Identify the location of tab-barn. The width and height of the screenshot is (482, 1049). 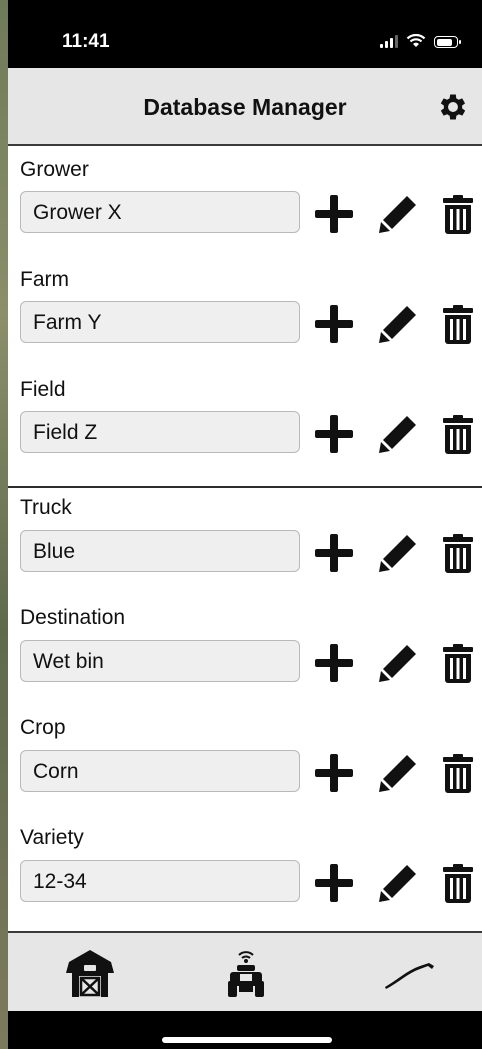
(90, 973).